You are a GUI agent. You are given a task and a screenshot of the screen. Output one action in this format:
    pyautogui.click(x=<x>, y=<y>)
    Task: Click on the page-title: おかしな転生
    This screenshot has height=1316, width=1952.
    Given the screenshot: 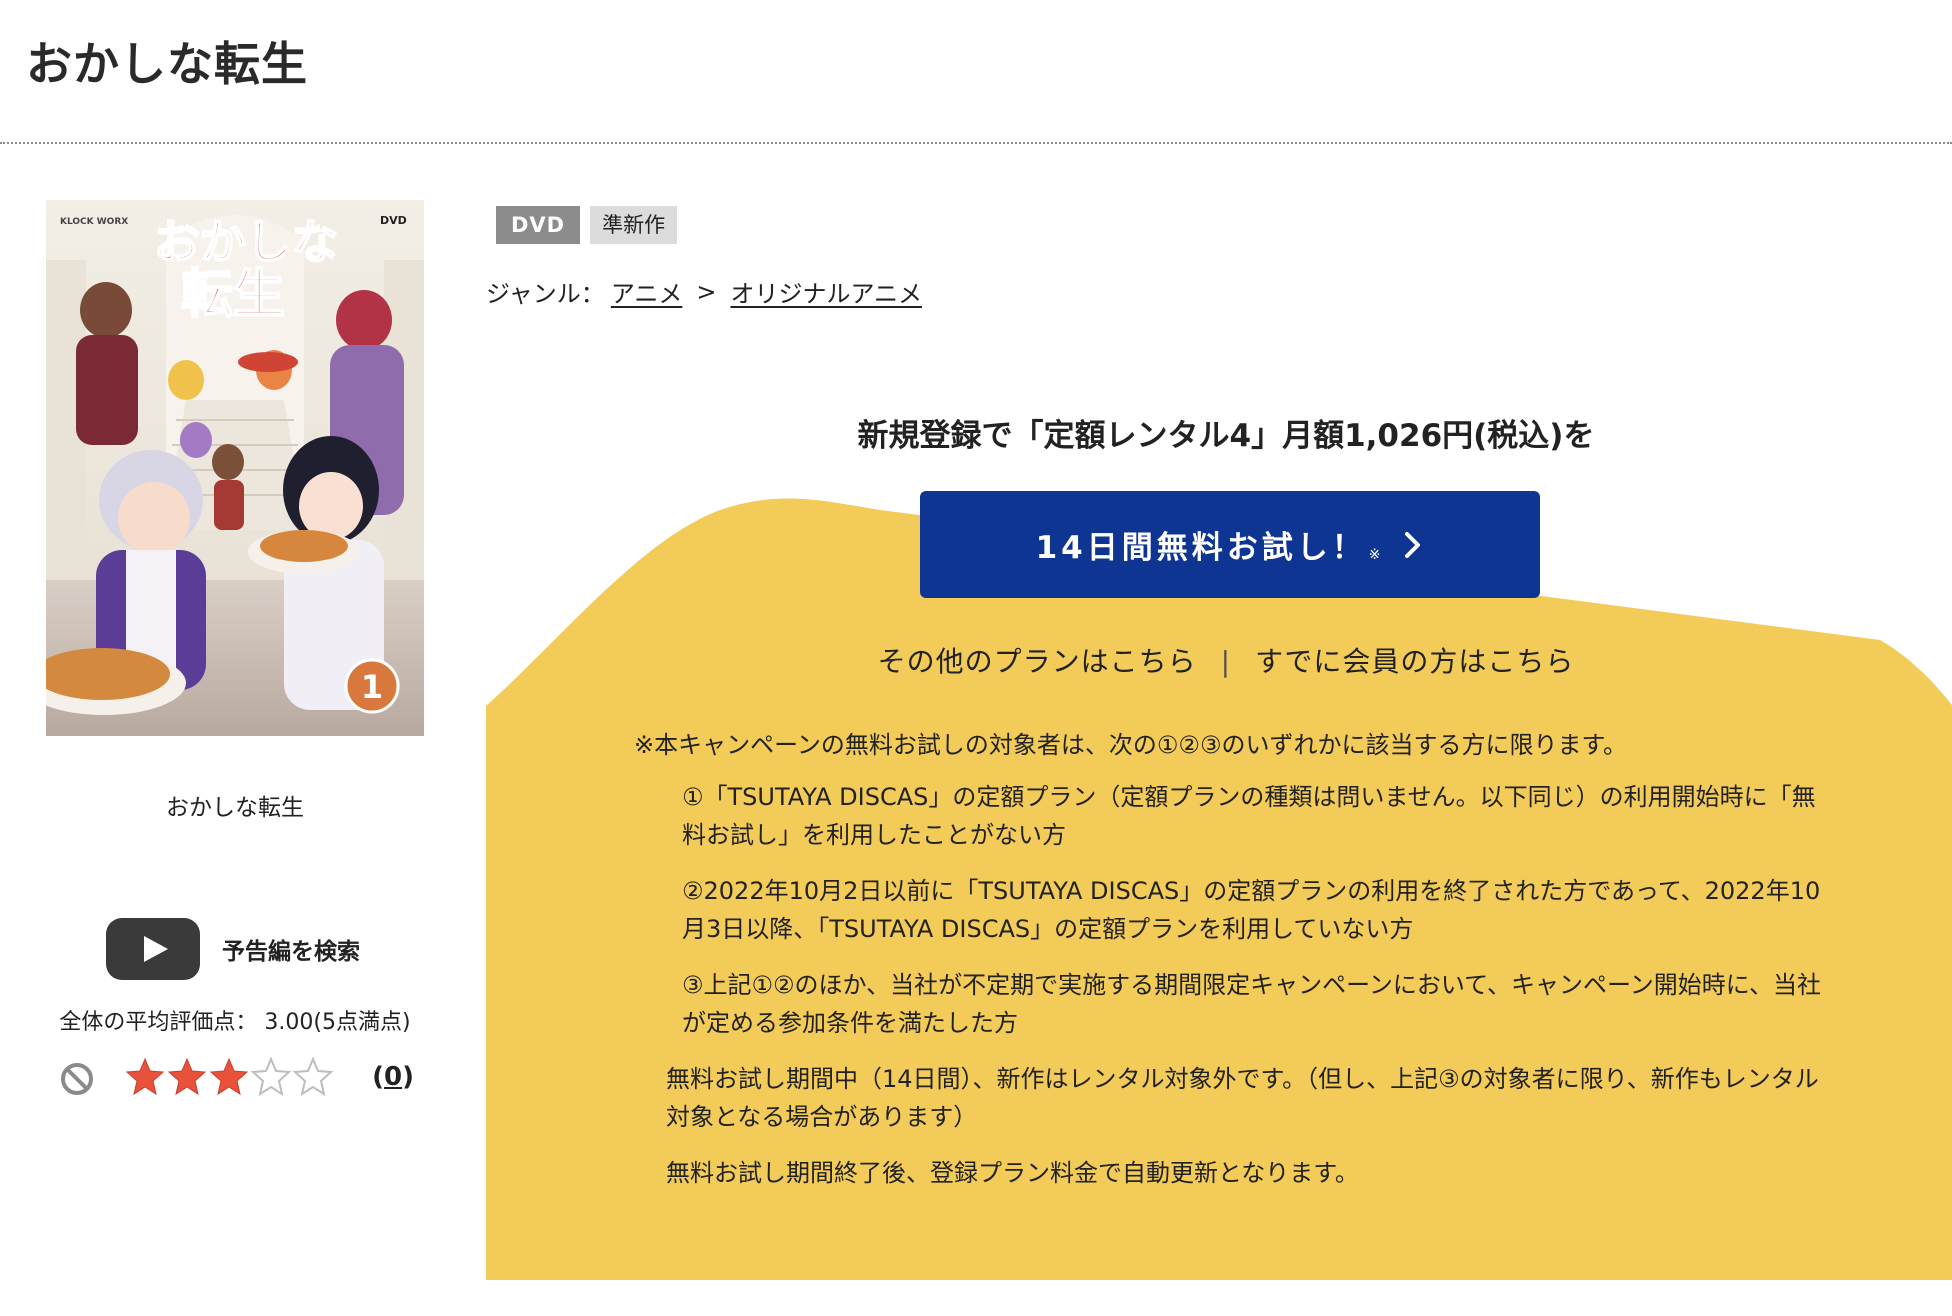 What is the action you would take?
    pyautogui.click(x=167, y=64)
    